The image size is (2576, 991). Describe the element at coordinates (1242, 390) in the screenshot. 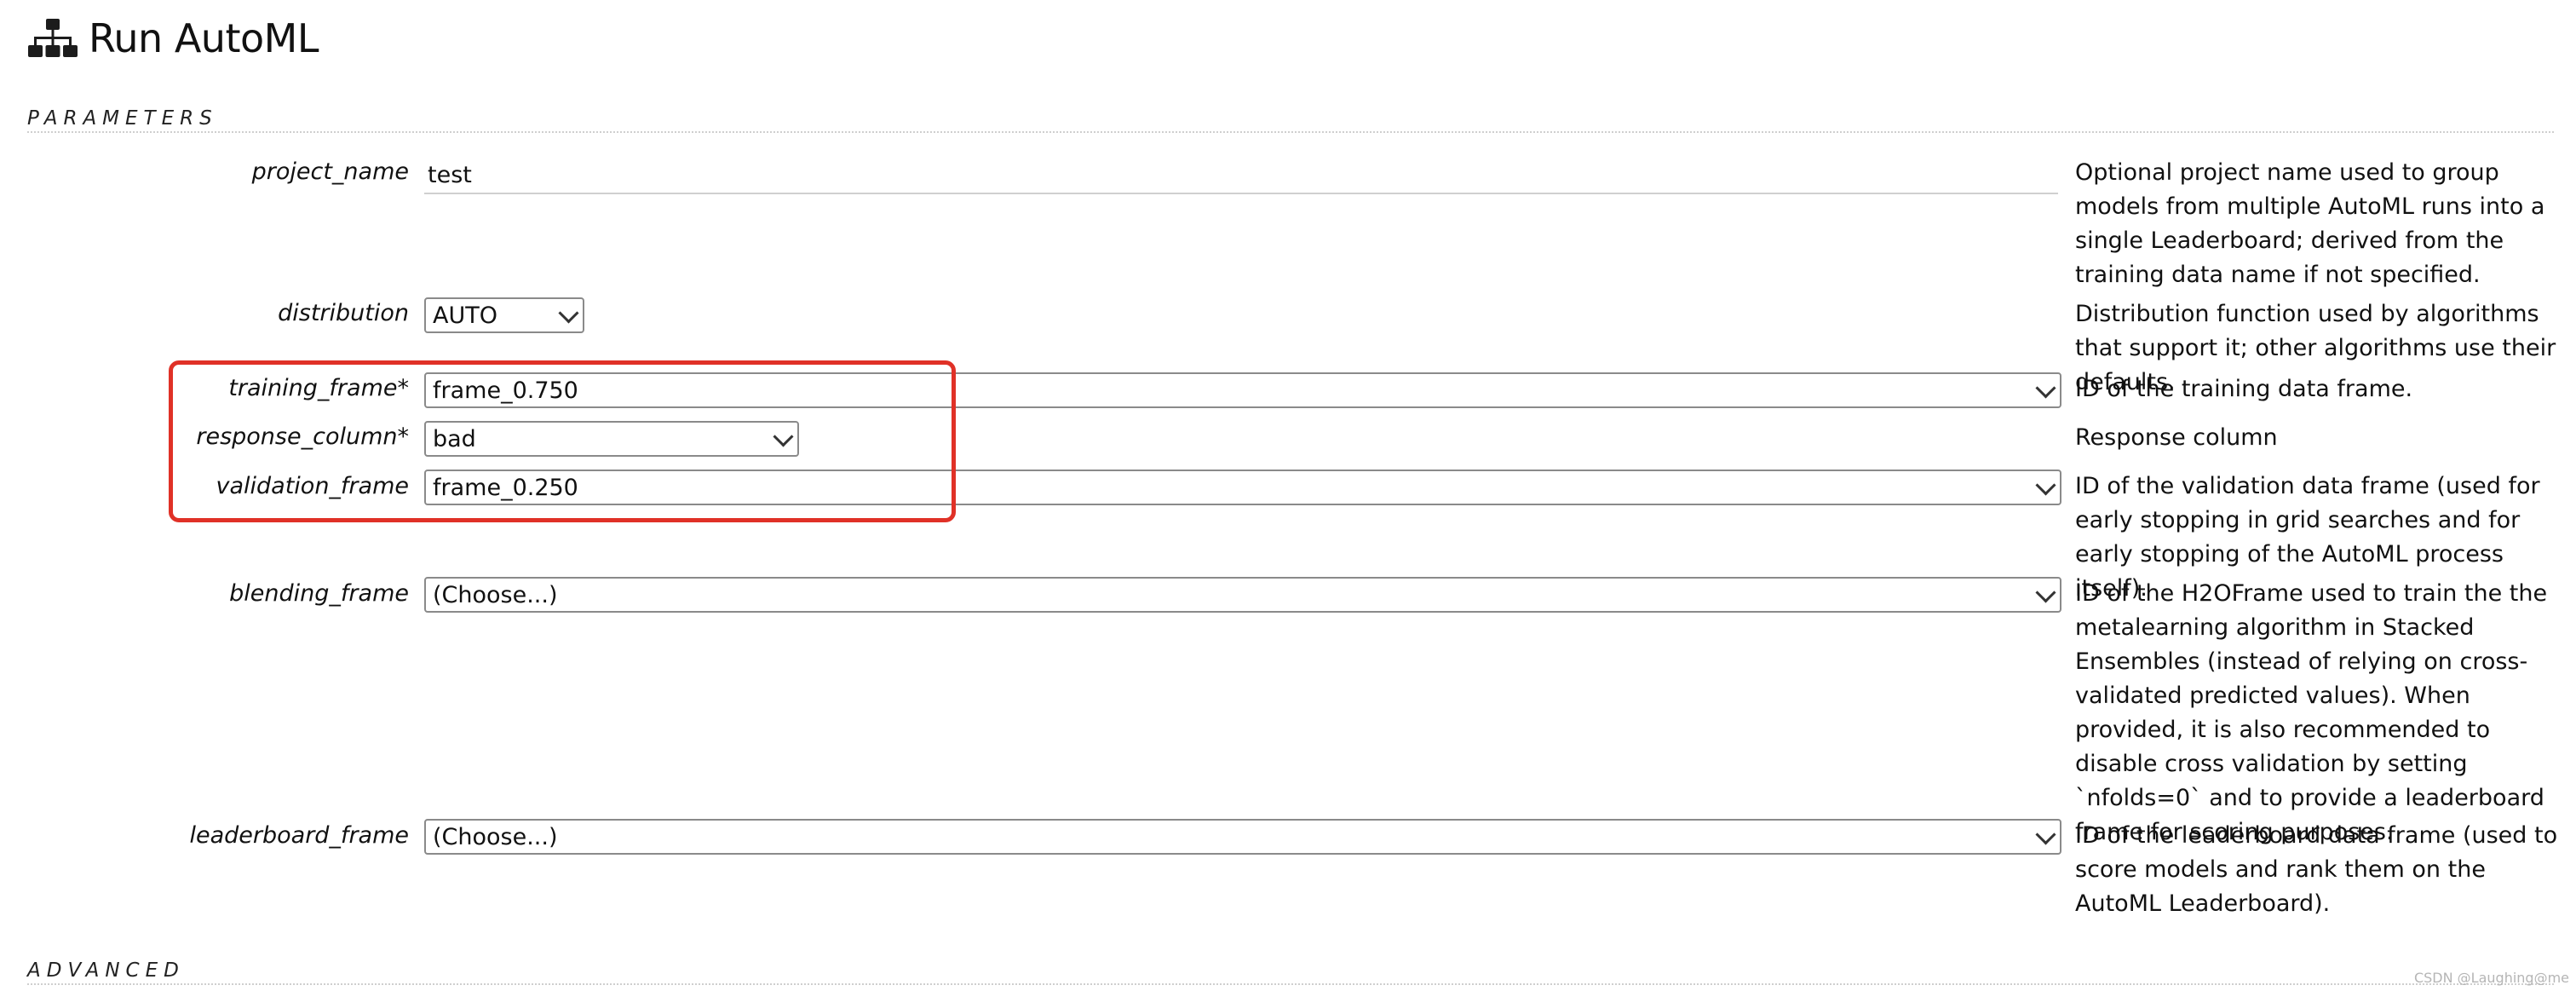

I see `training-frame-select: frame_0.750` at that location.